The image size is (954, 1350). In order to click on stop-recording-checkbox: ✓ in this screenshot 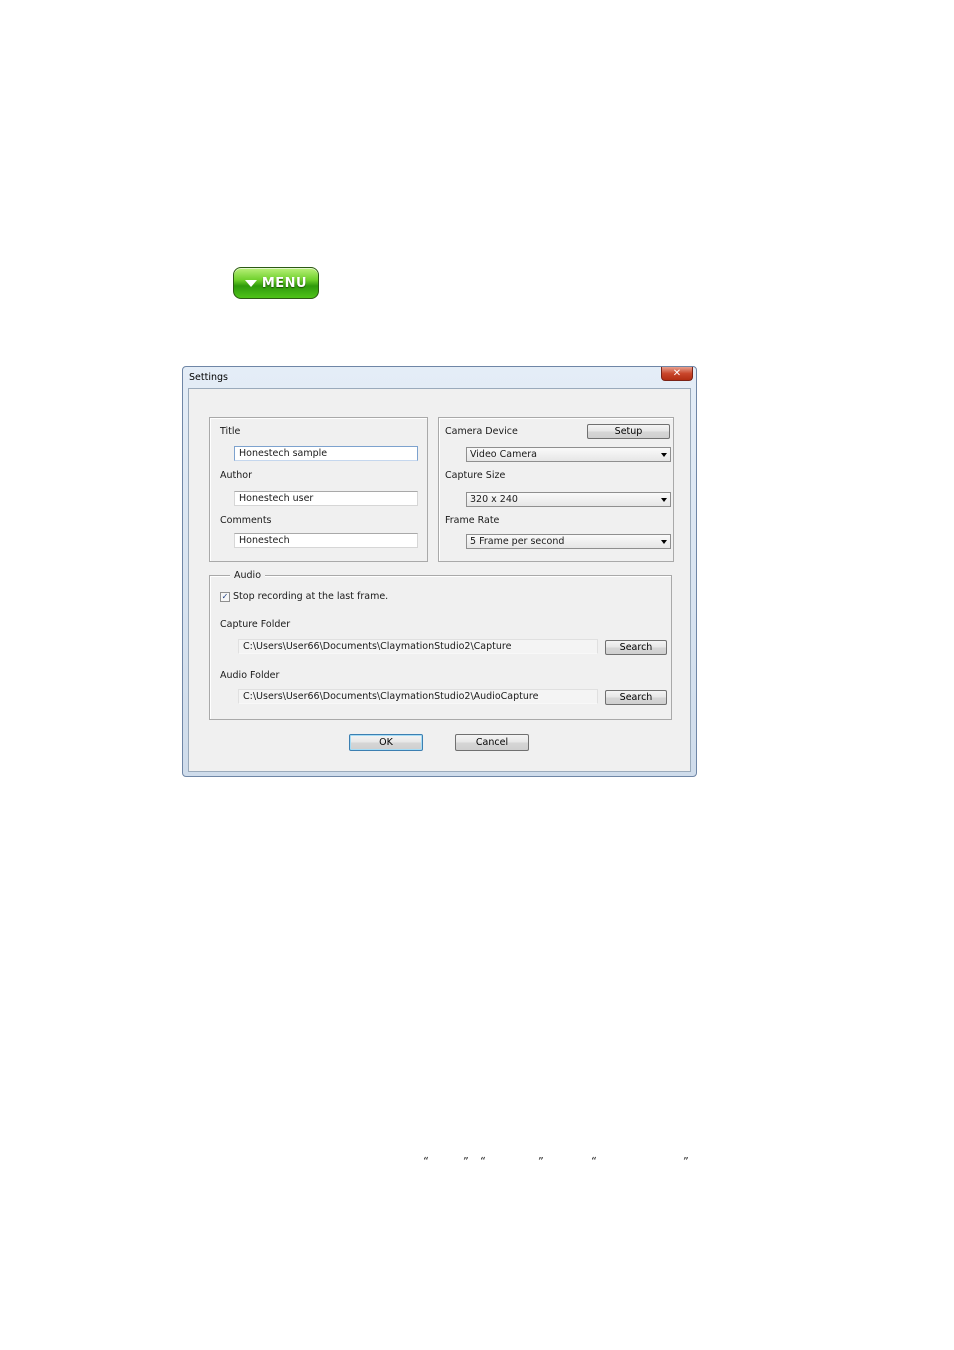, I will do `click(225, 597)`.